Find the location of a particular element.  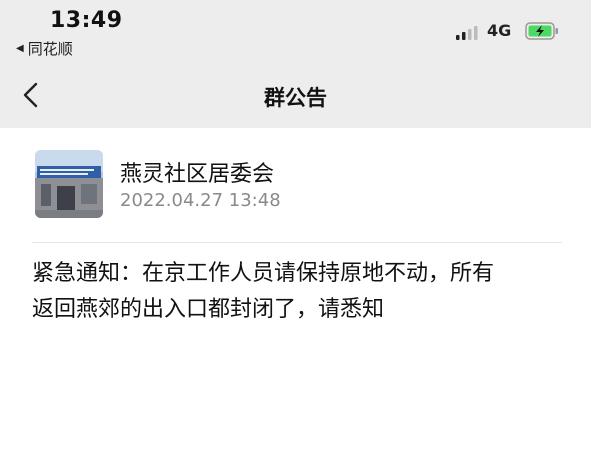

announcement-header: 燕灵社区居委会 2022.04.27 13:48 is located at coordinates (297, 186).